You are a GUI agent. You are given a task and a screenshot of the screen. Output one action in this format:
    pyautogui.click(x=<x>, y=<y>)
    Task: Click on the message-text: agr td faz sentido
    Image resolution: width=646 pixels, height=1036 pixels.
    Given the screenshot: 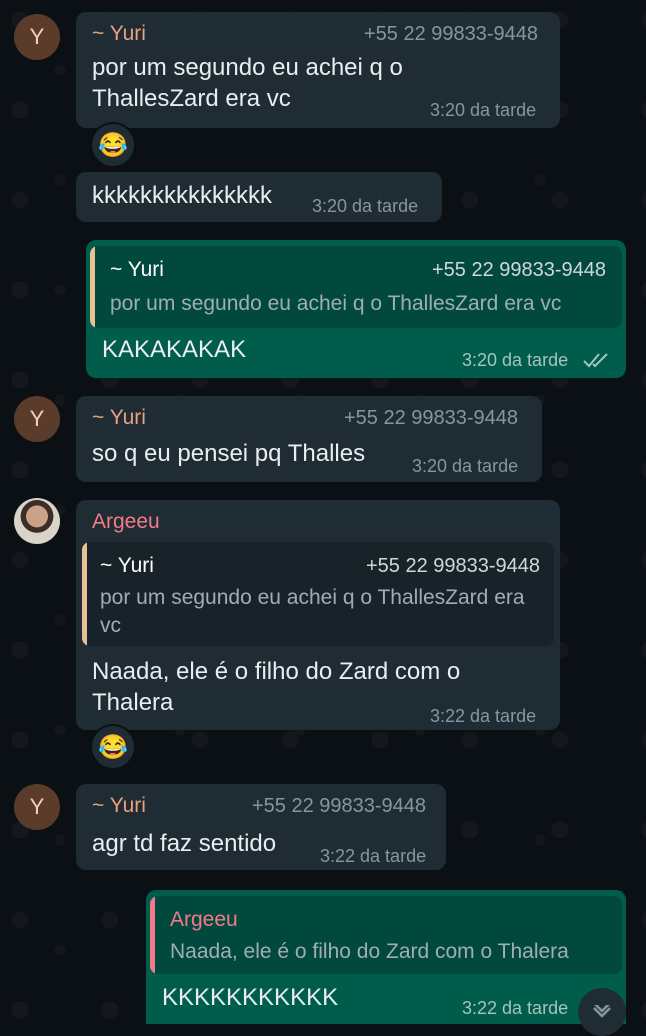 What is the action you would take?
    pyautogui.click(x=184, y=843)
    